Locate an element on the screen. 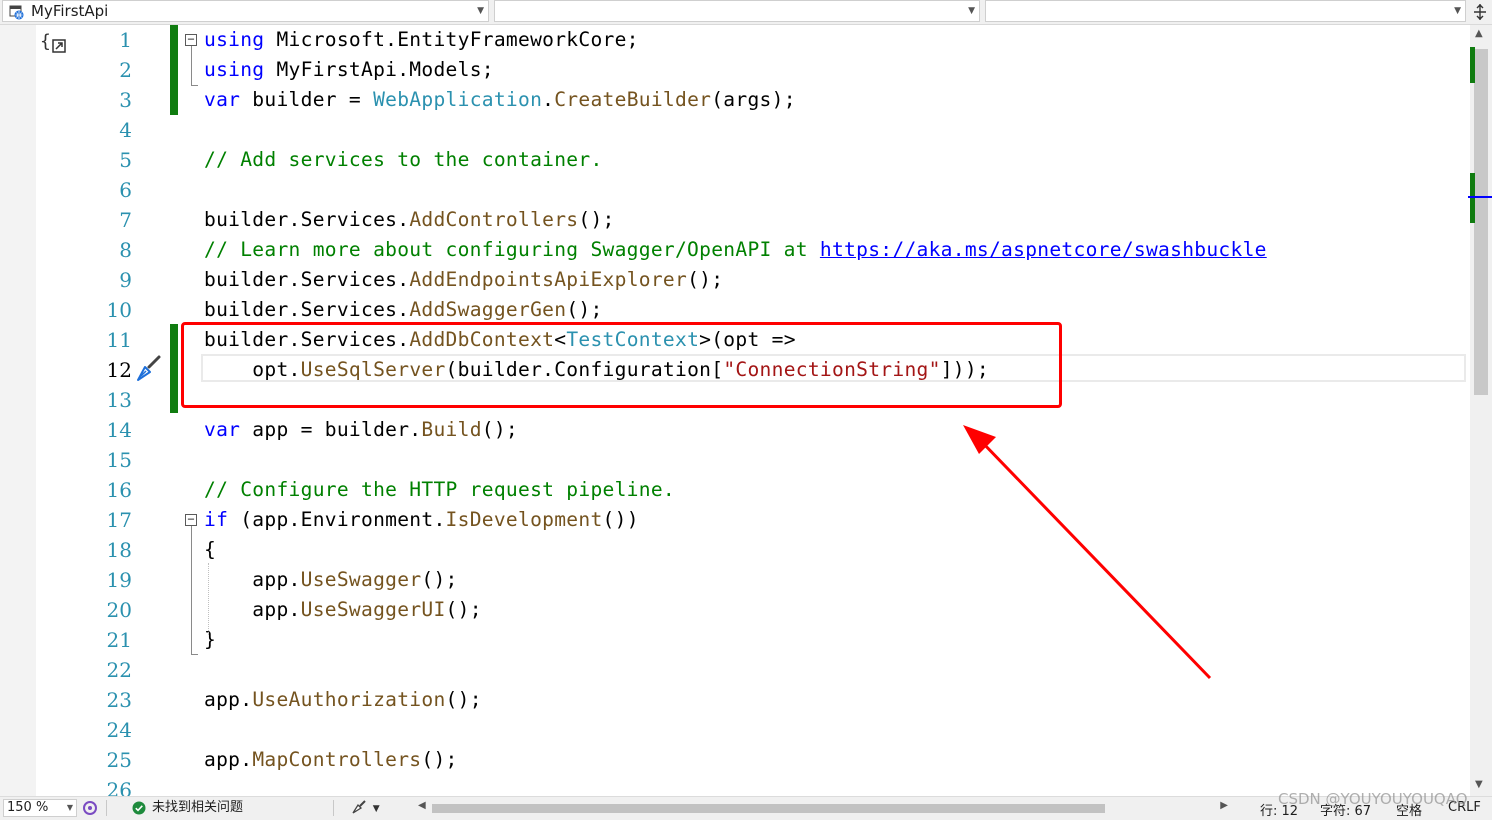 Image resolution: width=1492 pixels, height=820 pixels. code-line: 7 builder.Services.AddControllers(); is located at coordinates (735, 220).